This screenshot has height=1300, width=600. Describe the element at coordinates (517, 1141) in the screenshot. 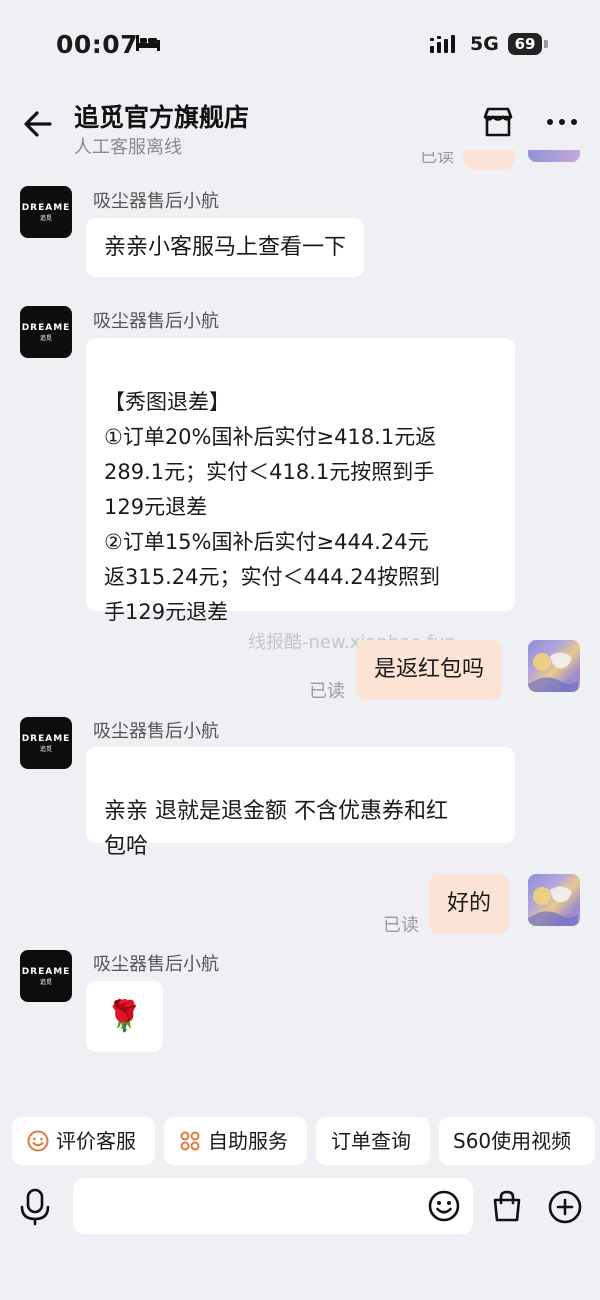

I see `s60-video-button: S60使用视频` at that location.